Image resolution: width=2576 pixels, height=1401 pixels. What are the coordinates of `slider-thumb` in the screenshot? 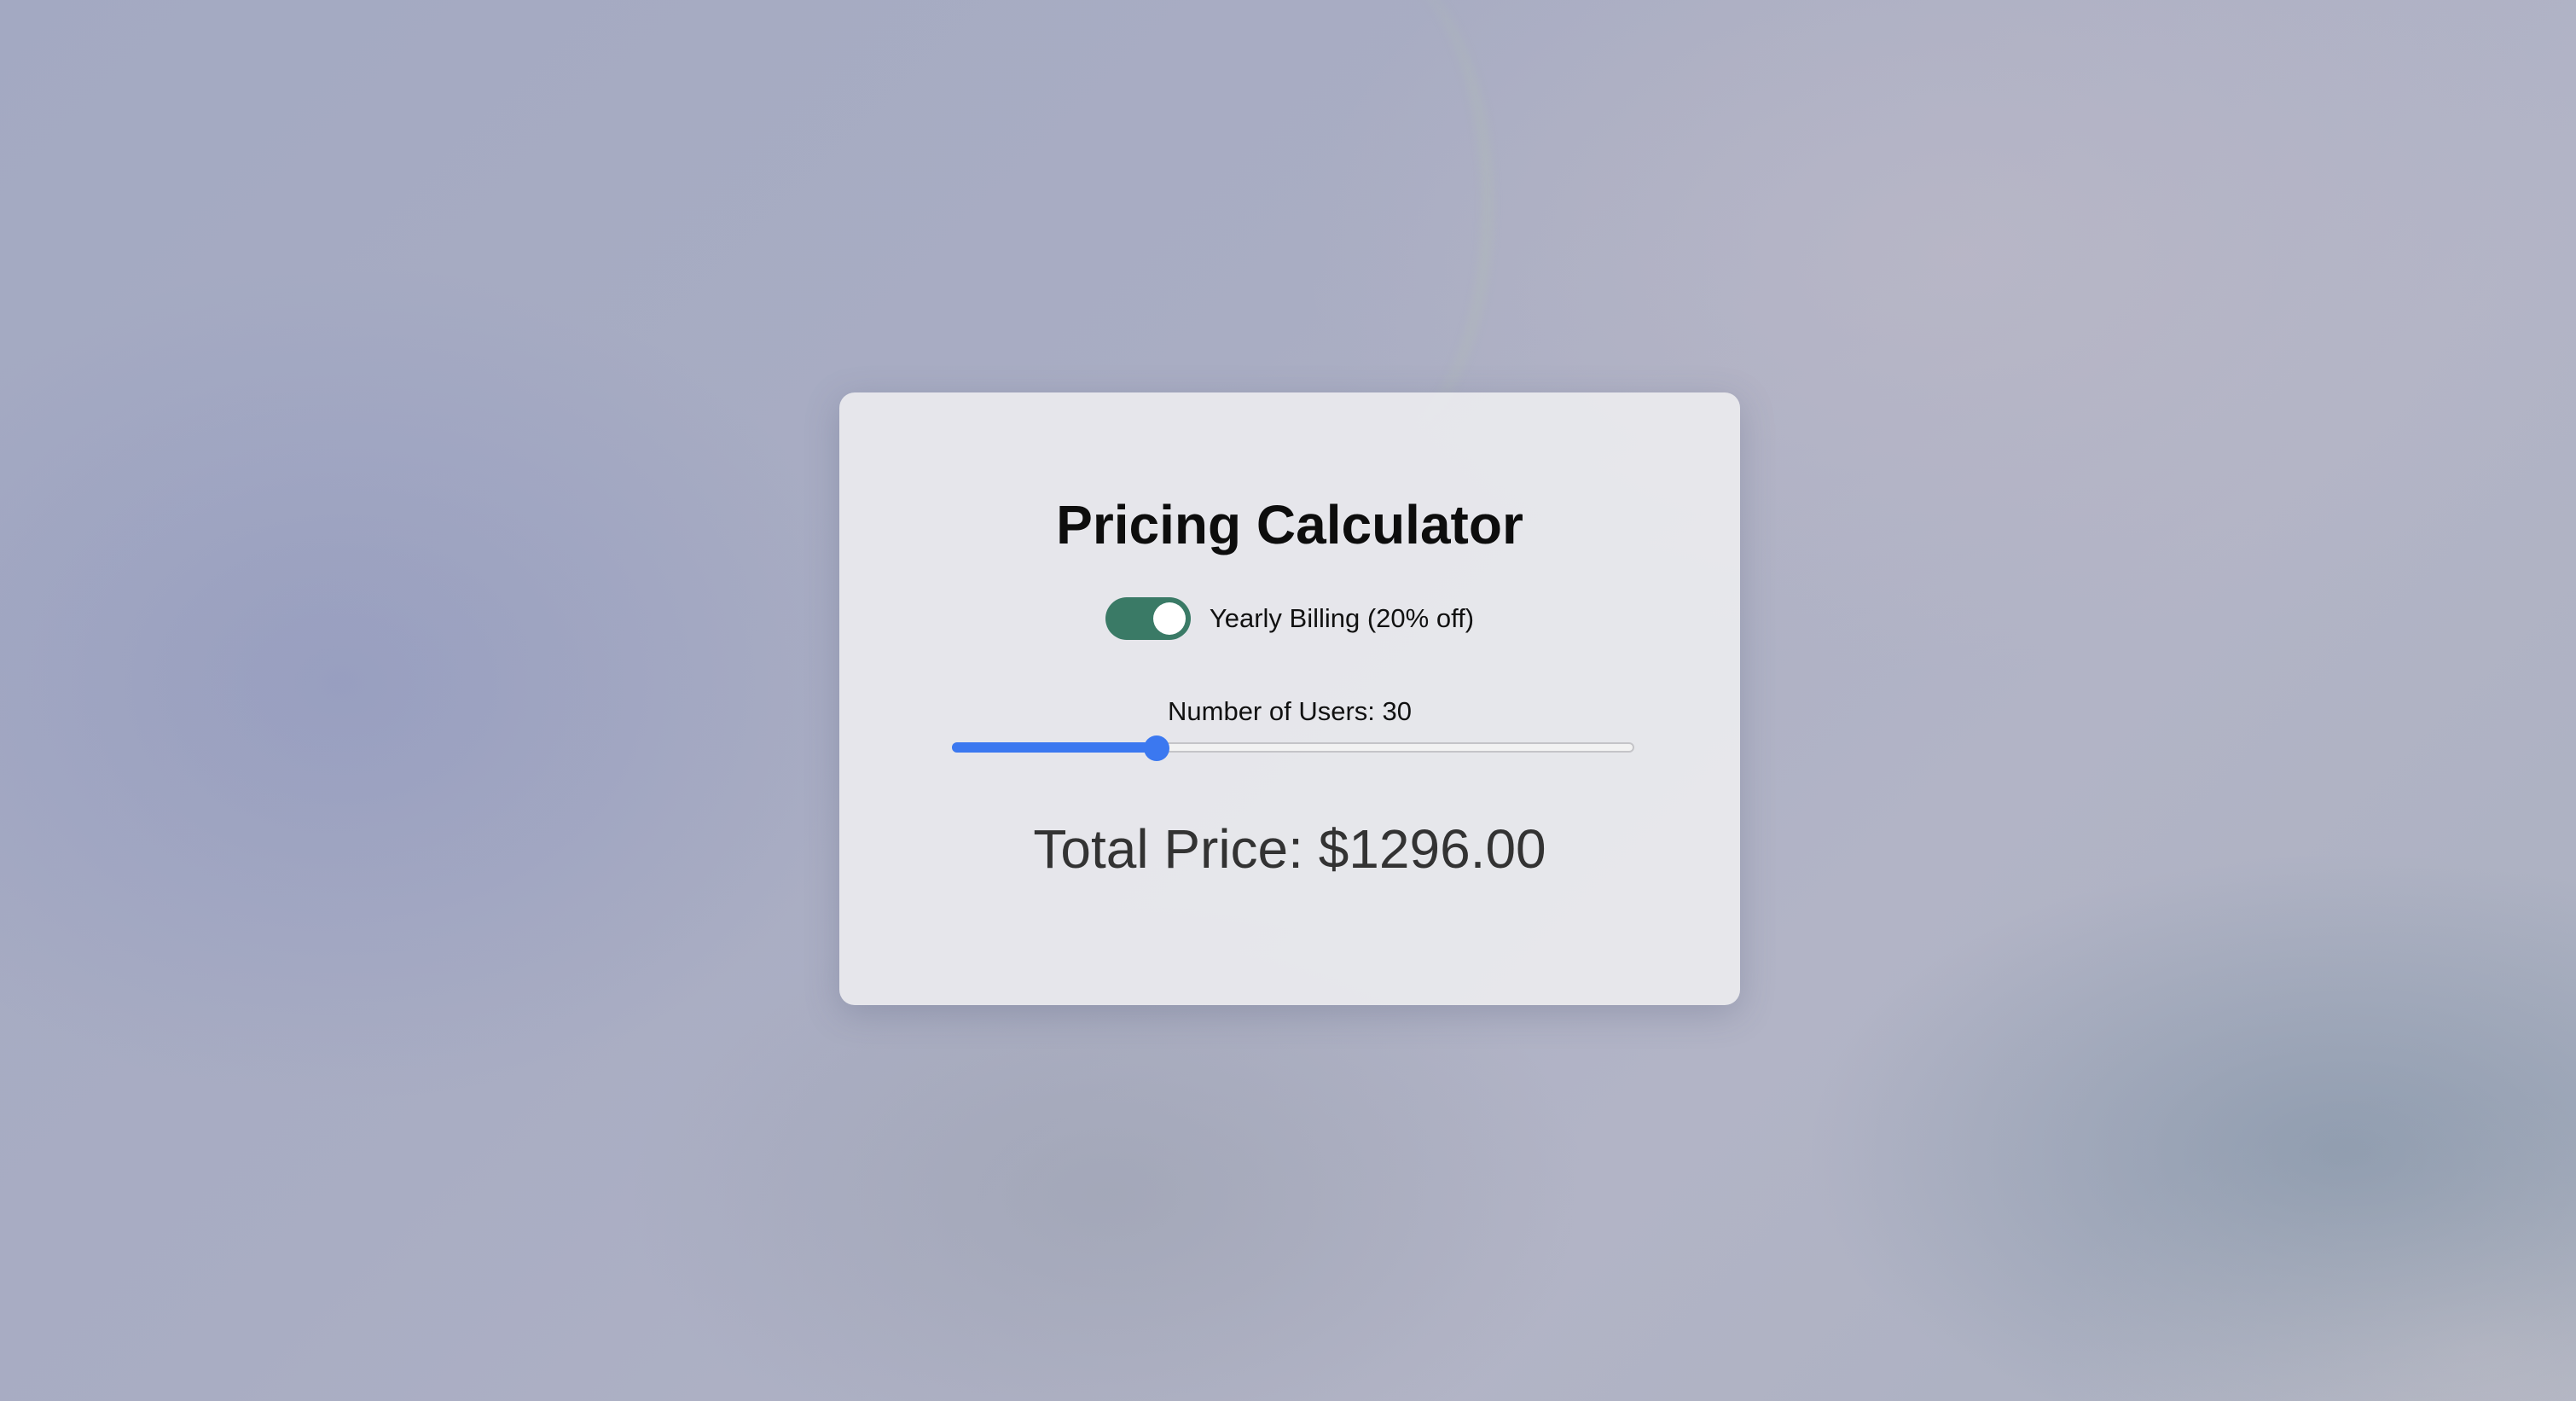 It's located at (1156, 748).